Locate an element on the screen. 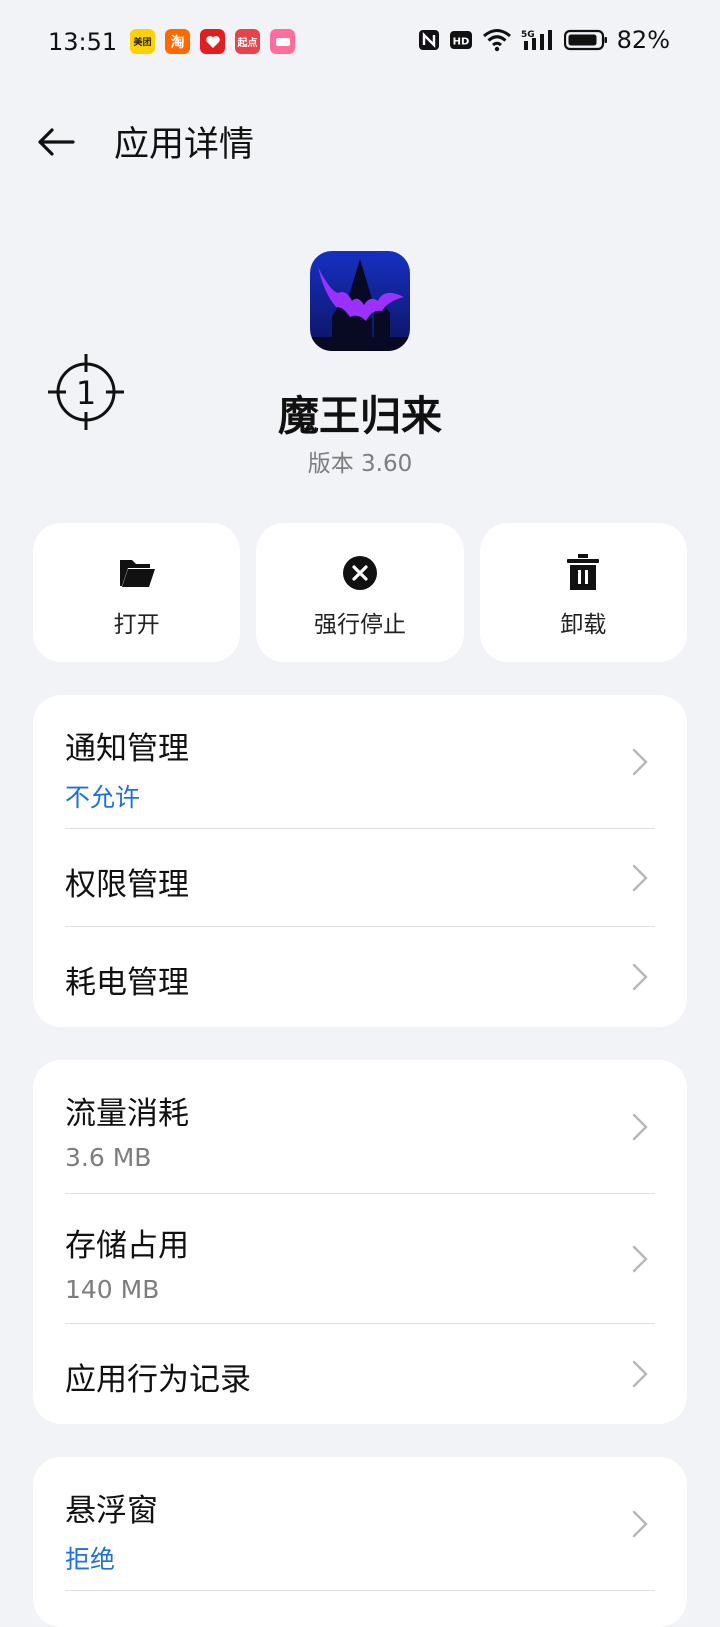 This screenshot has width=720, height=1627. signal-5g-icon: 5G is located at coordinates (538, 40).